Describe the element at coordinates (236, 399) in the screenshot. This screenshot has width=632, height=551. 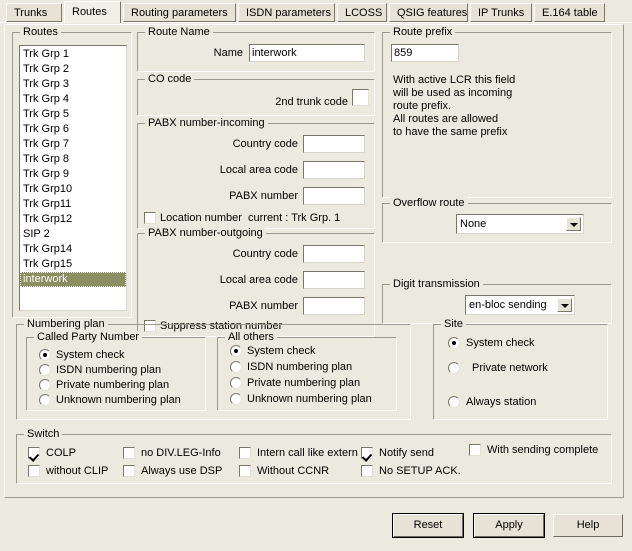
I see `ao-radio-unknown-numbering-plan` at that location.